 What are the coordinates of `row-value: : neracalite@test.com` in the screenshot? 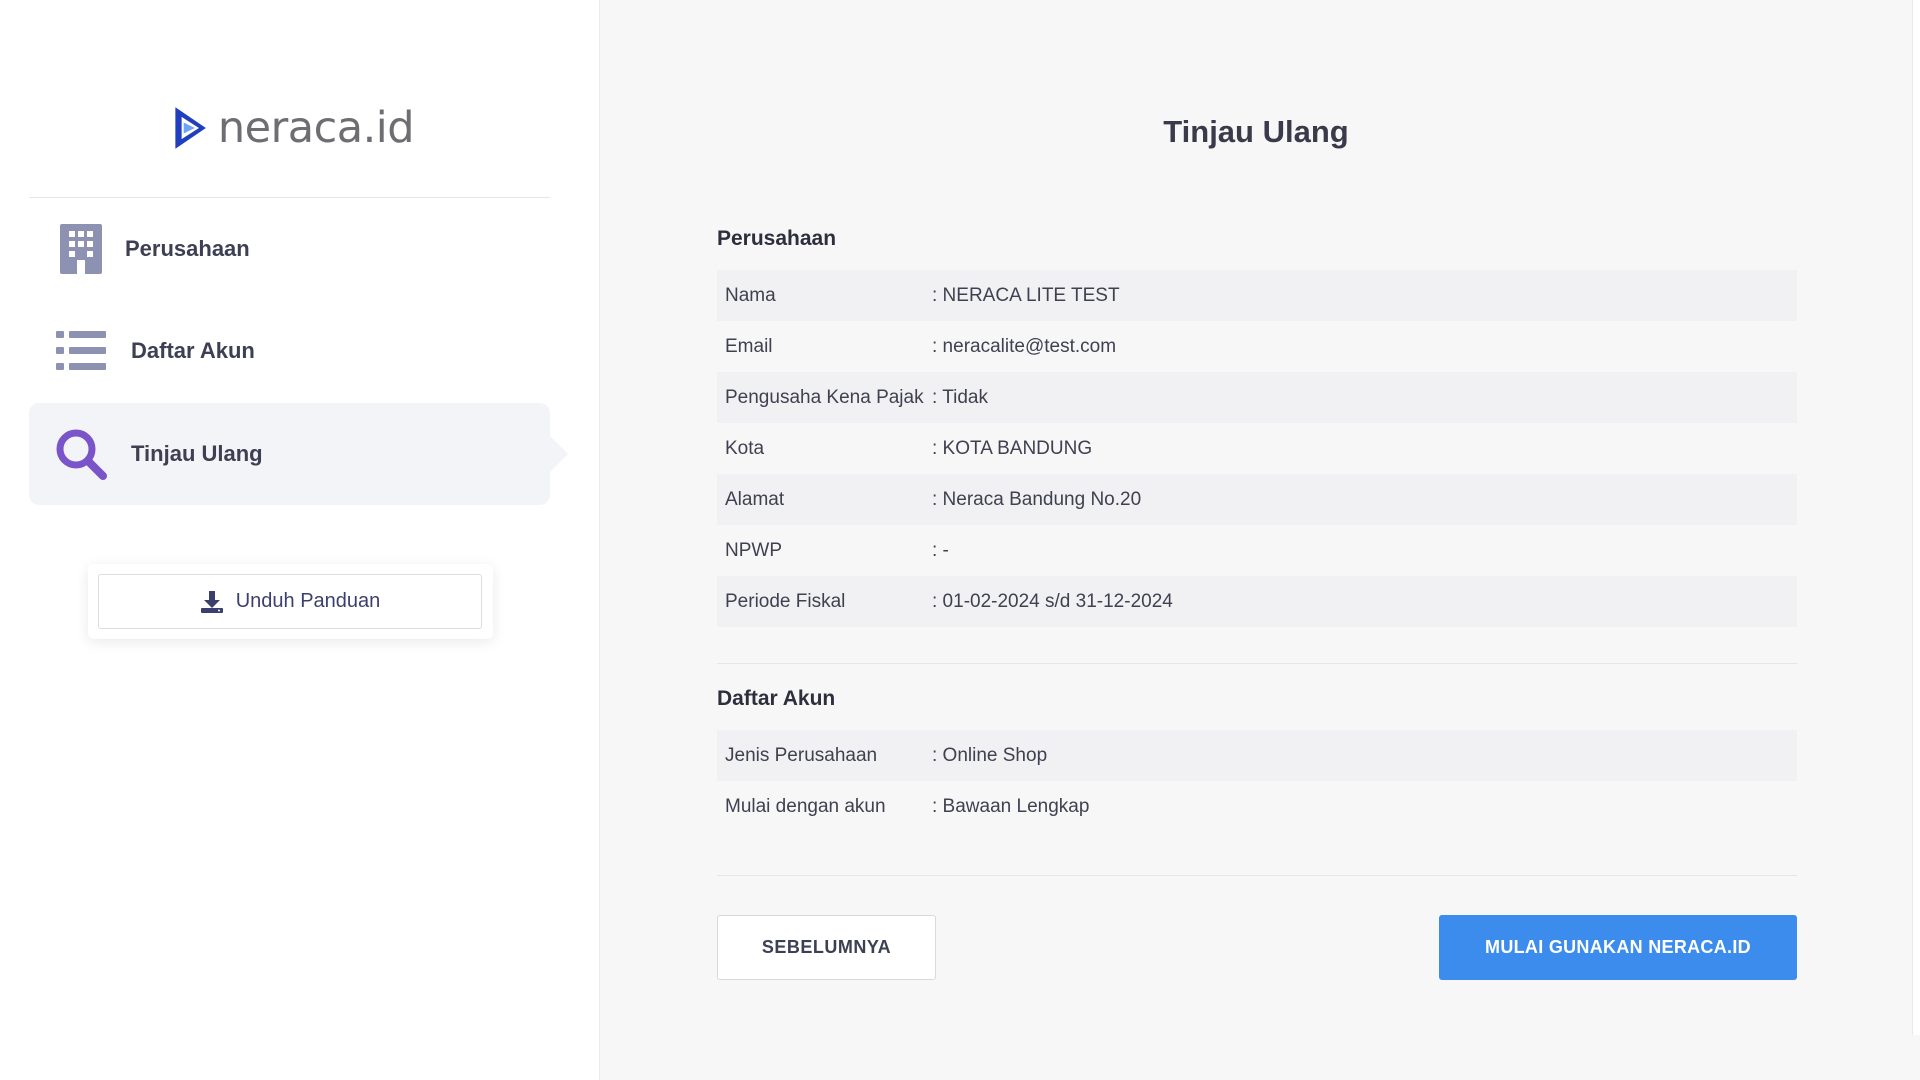 It's located at (1024, 346).